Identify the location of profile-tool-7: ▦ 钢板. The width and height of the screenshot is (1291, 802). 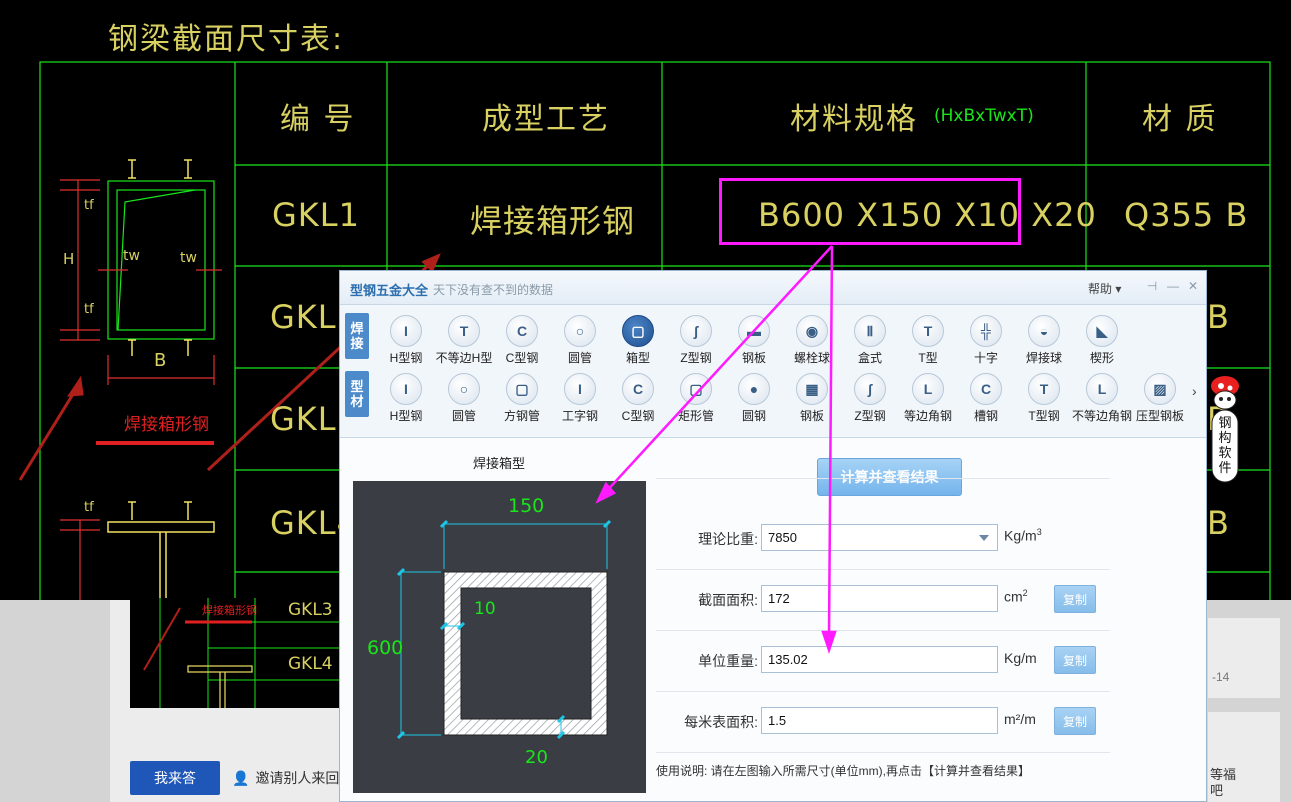
(812, 399).